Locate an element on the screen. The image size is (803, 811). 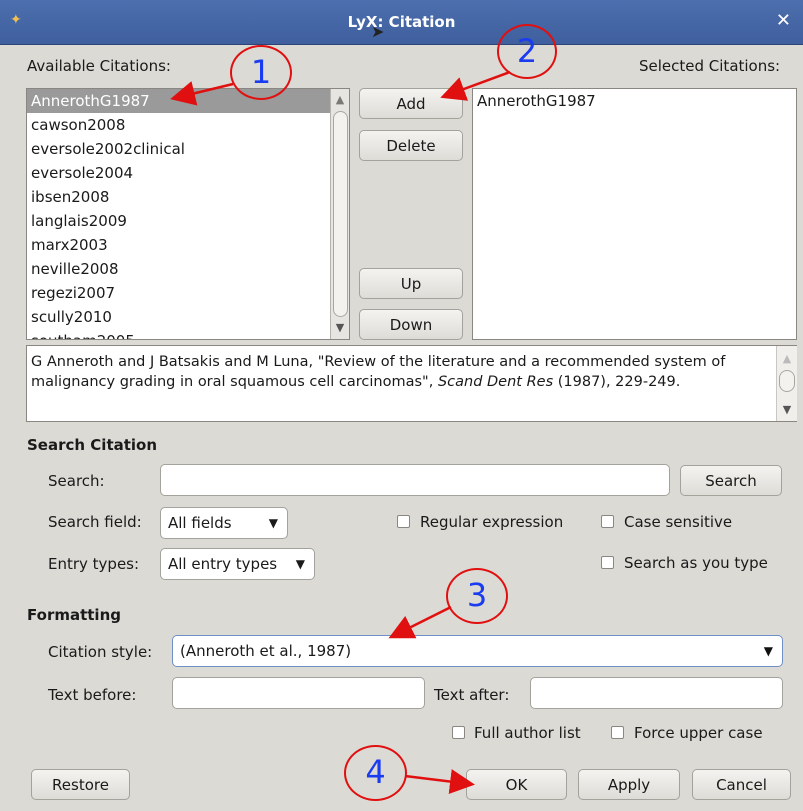
annotation-circle-3: 3 is located at coordinates (477, 596).